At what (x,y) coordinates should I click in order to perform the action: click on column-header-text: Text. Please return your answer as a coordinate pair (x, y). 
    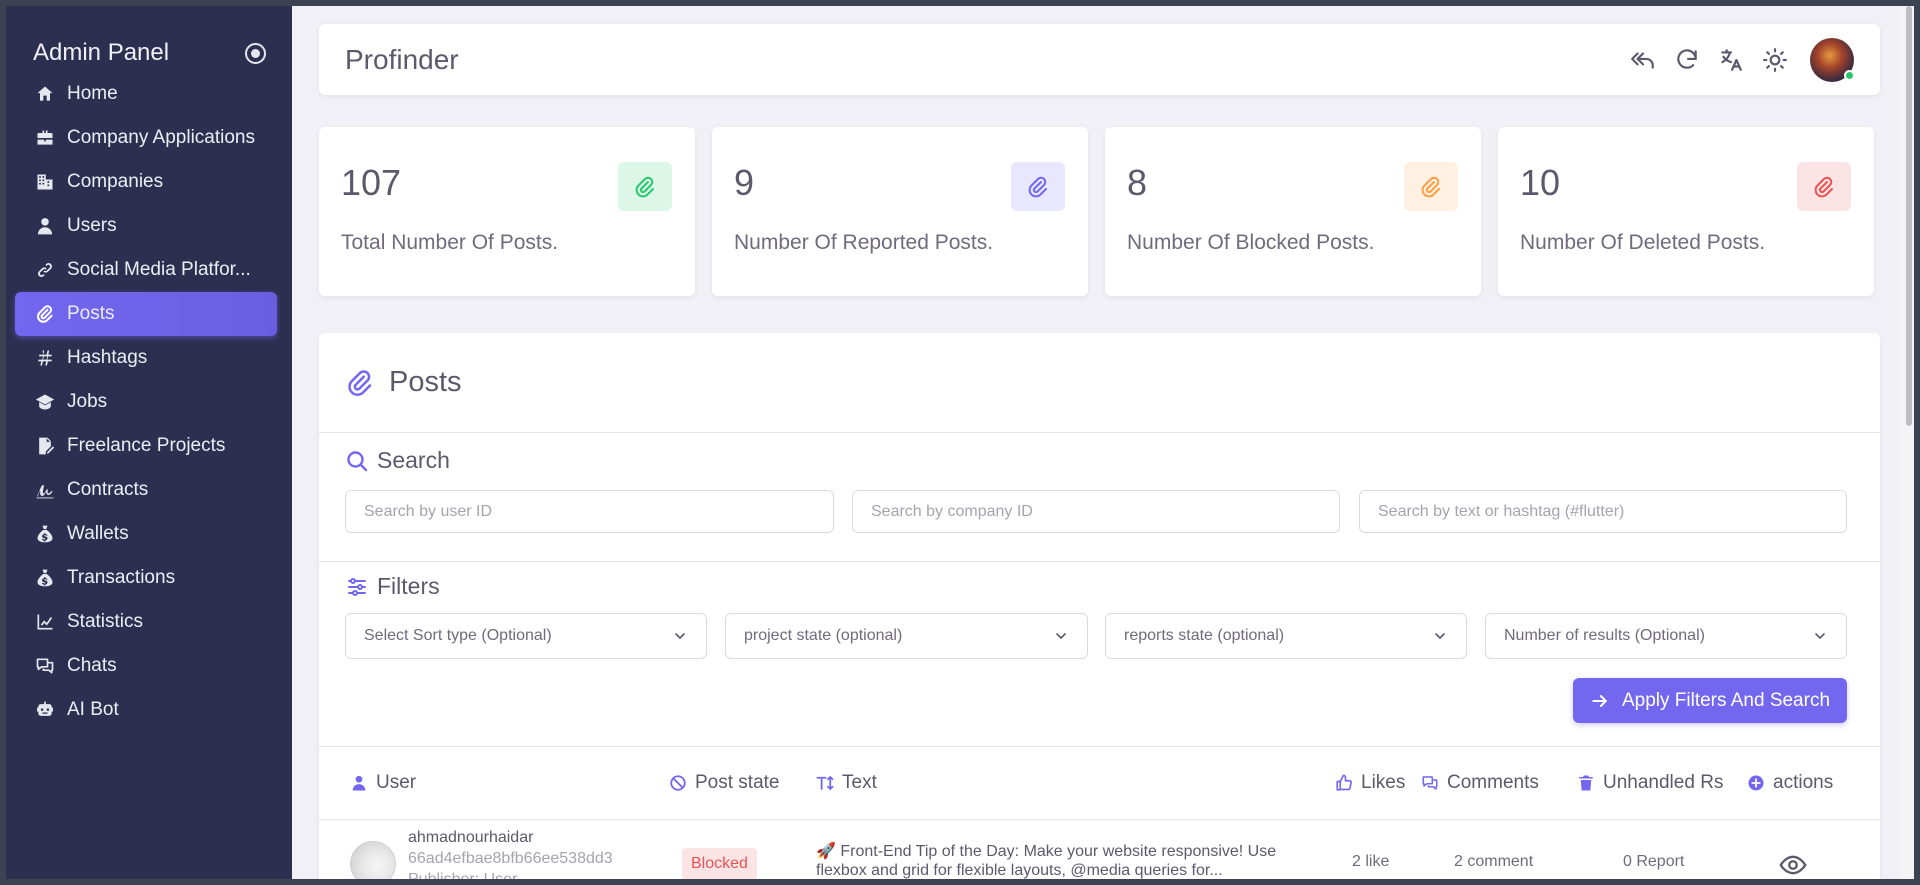
    Looking at the image, I should click on (846, 783).